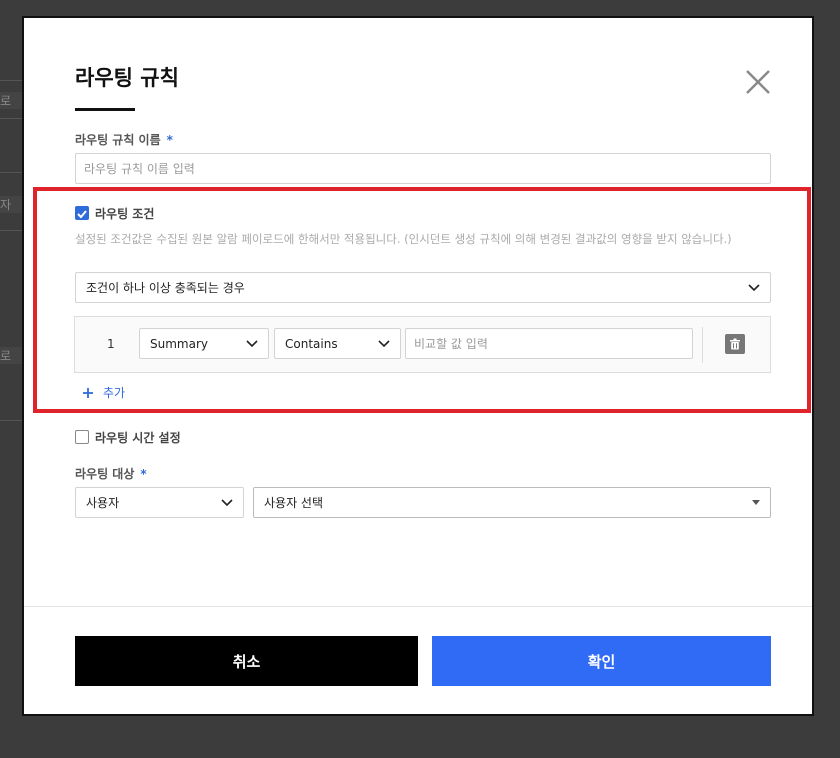  What do you see at coordinates (204, 343) in the screenshot?
I see `condition-field-select: Summary` at bounding box center [204, 343].